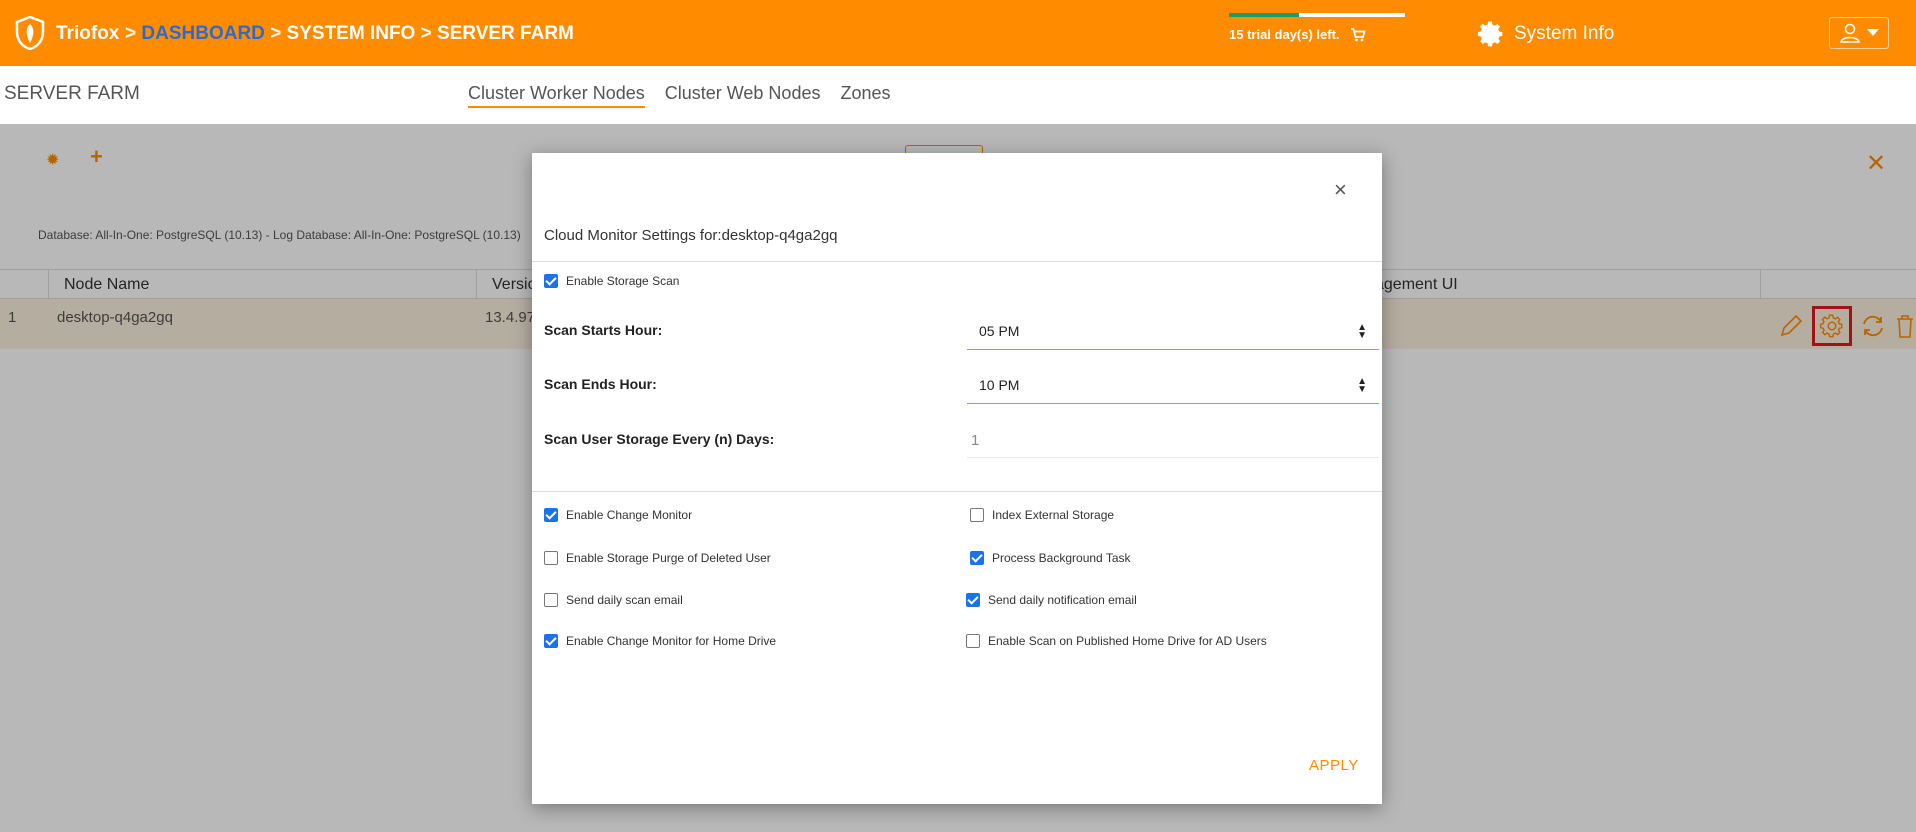  What do you see at coordinates (668, 558) in the screenshot?
I see `checkbox-label: Enable Storage Purge of Deleted User` at bounding box center [668, 558].